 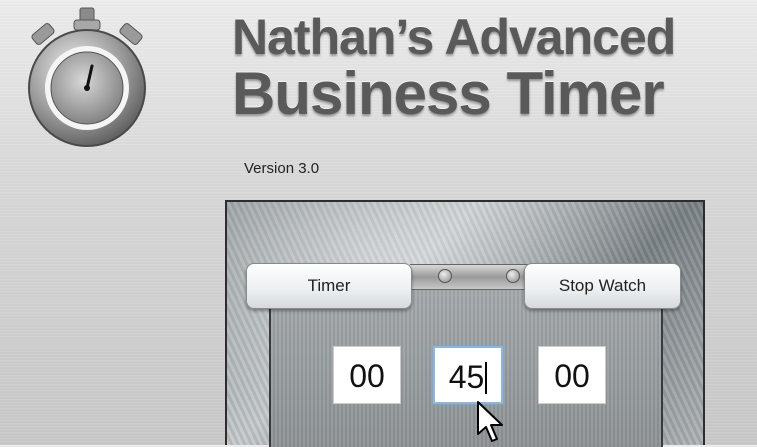 What do you see at coordinates (367, 375) in the screenshot?
I see `hours-field: 00` at bounding box center [367, 375].